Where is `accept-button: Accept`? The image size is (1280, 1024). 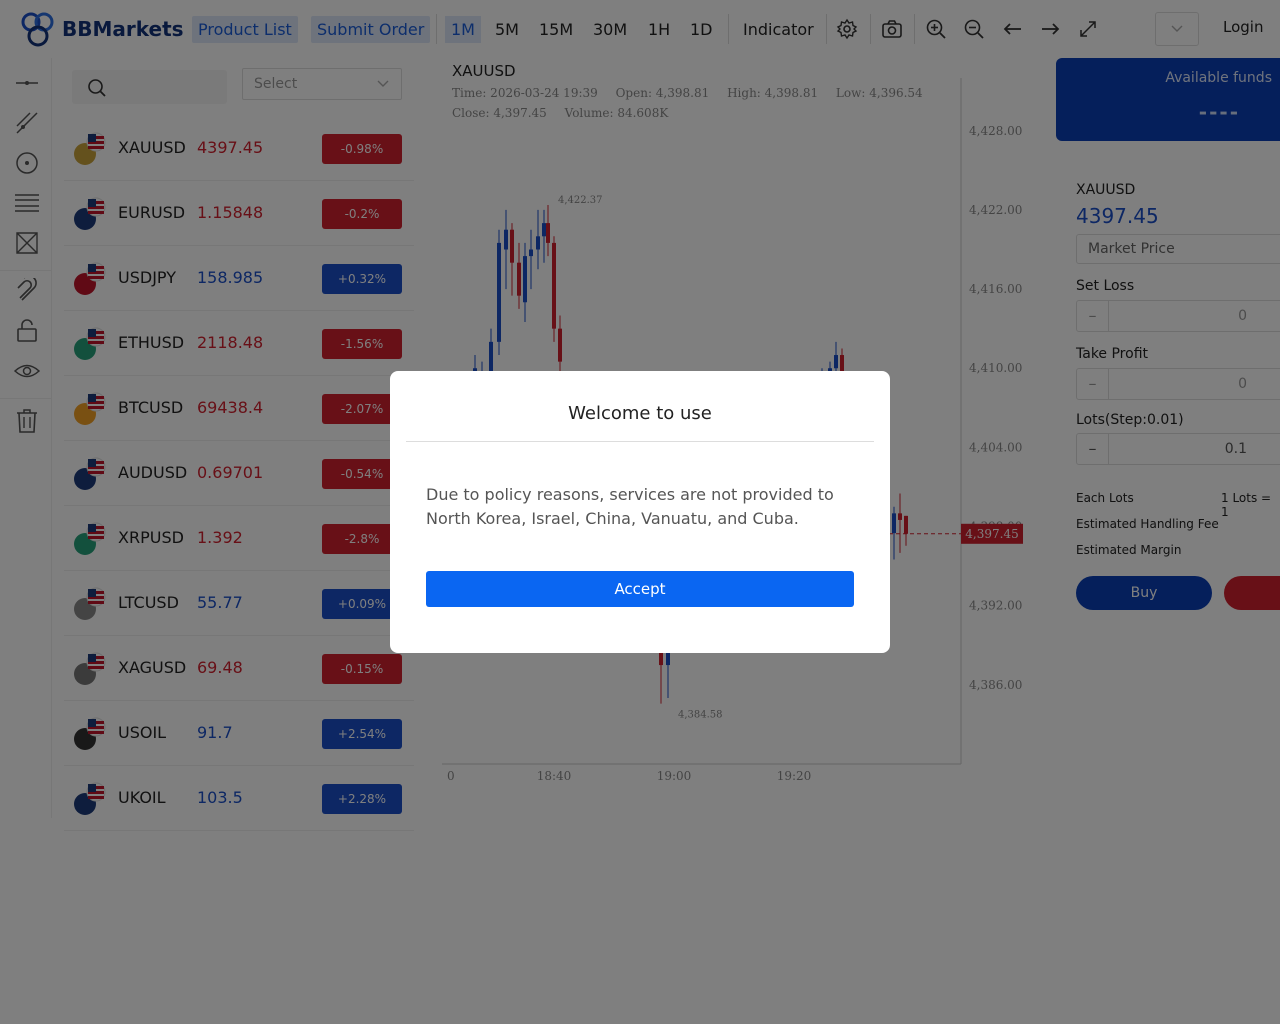 accept-button: Accept is located at coordinates (640, 589).